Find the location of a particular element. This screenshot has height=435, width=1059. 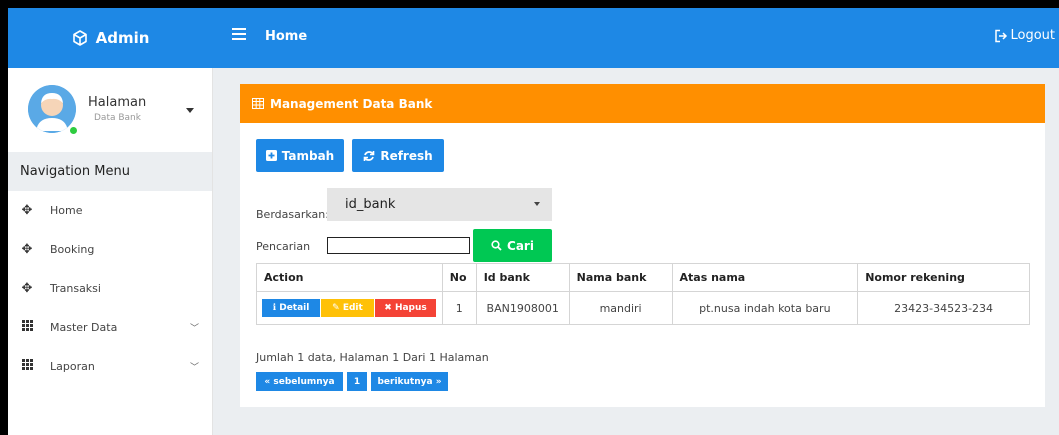

page-title: Home is located at coordinates (286, 36).